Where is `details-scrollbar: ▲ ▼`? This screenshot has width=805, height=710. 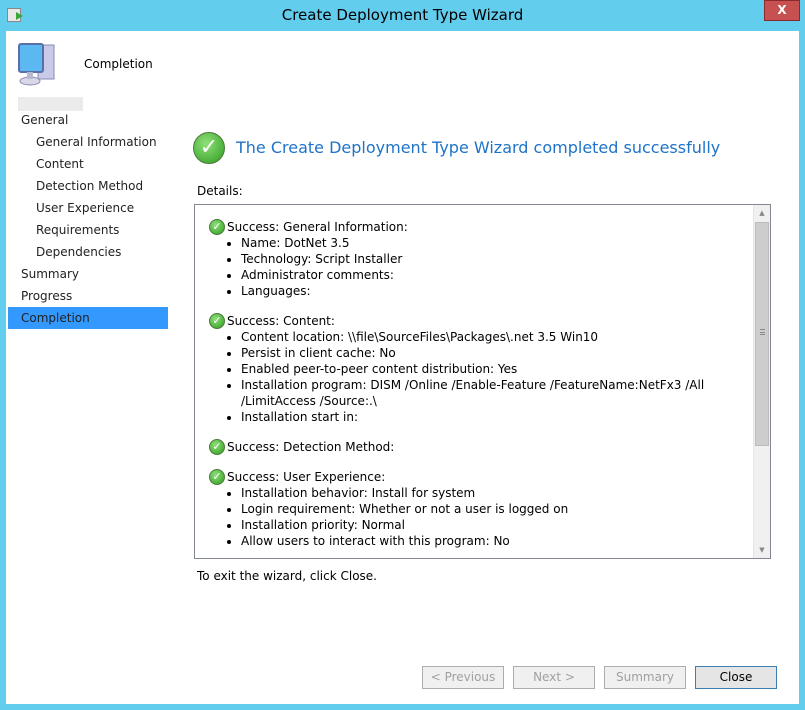
details-scrollbar: ▲ ▼ is located at coordinates (761, 381).